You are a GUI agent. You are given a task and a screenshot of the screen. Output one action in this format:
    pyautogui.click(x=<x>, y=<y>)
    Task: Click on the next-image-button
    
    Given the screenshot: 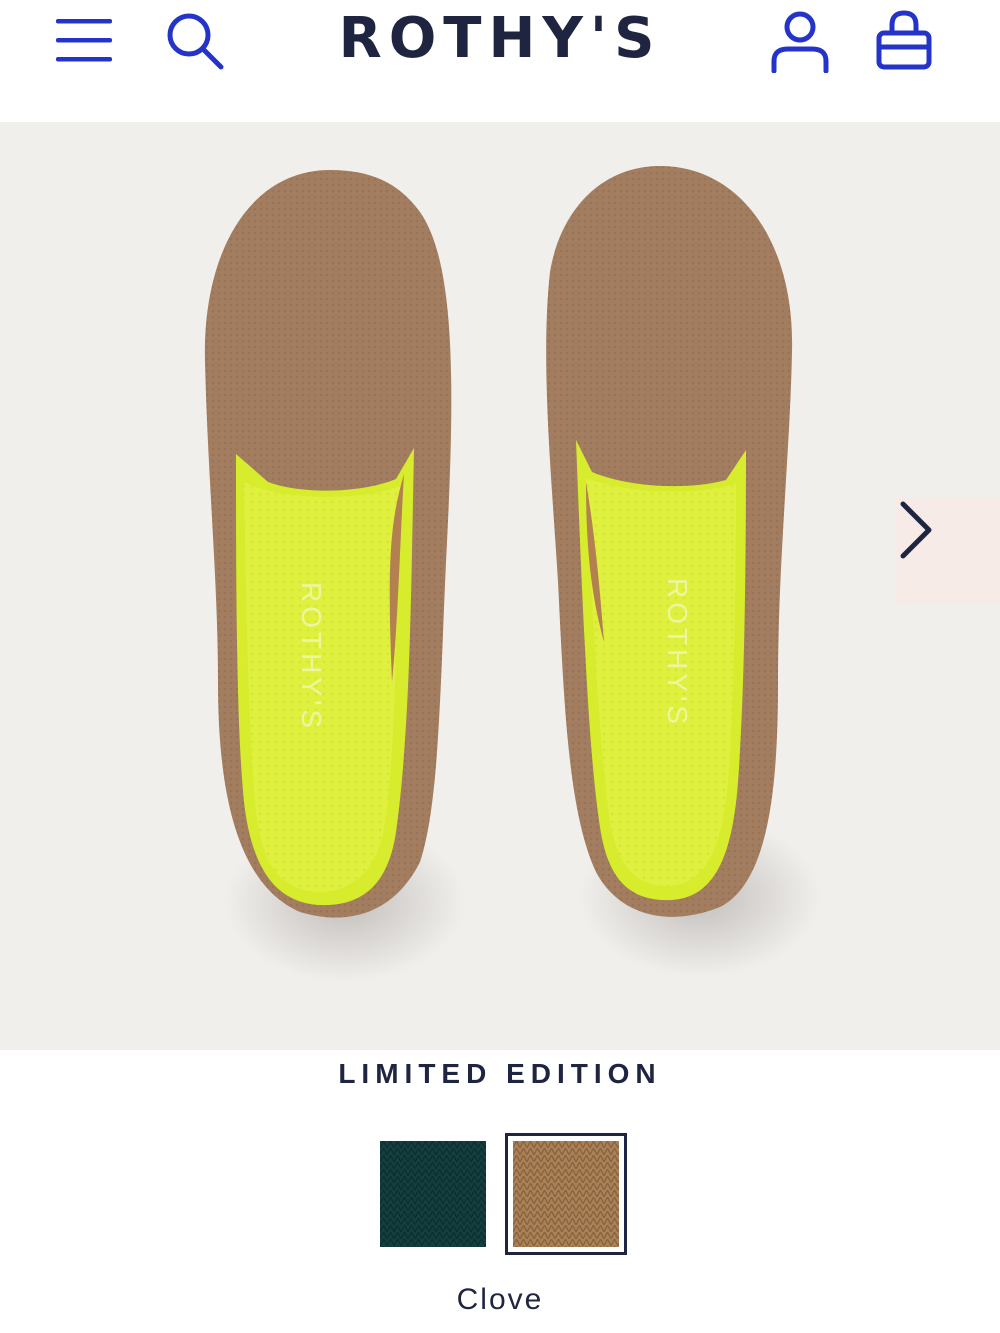 What is the action you would take?
    pyautogui.click(x=947, y=550)
    